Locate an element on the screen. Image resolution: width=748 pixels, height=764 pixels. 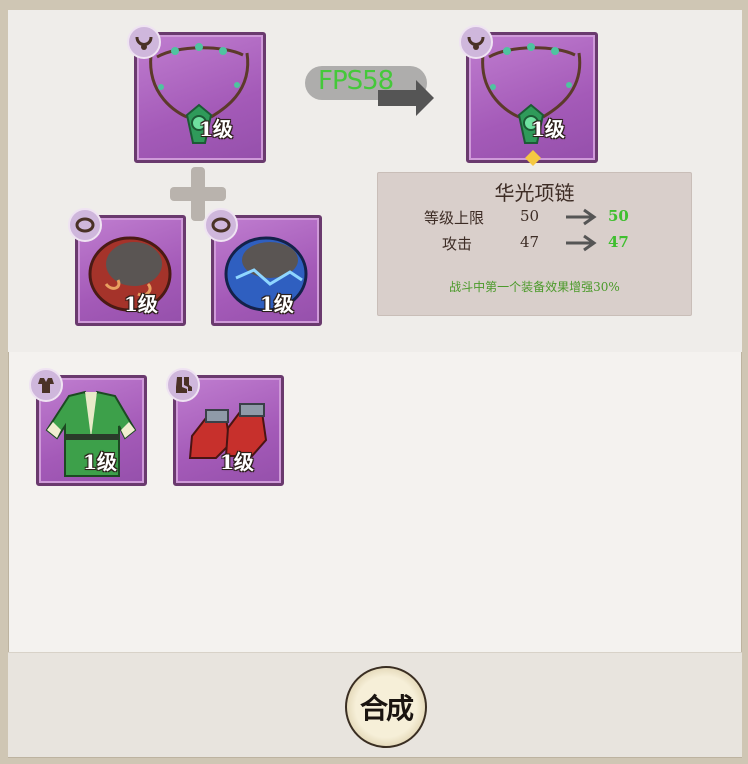
result-info-panel: 华光项链 等级上限 50 50 攻击 47 47 战斗中第一个装备效果增强30% is located at coordinates (534, 244).